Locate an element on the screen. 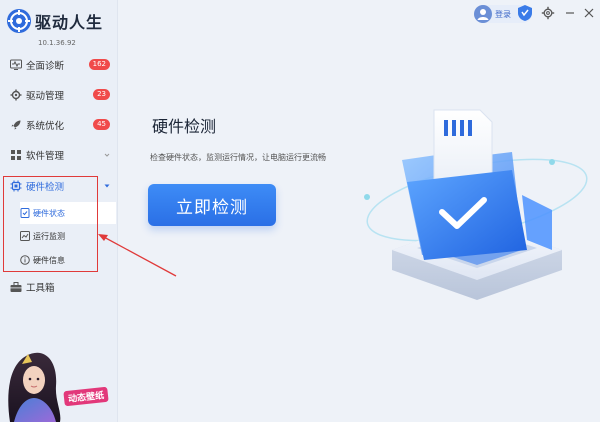  page-description: 检查硬件状态，监测运行情况，让电脑运行更流畅 is located at coordinates (238, 157).